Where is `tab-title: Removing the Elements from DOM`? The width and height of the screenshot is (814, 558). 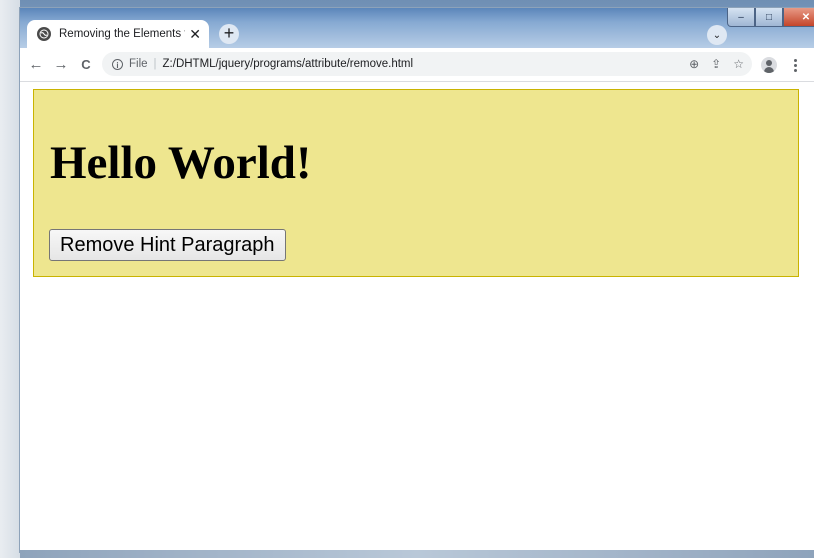 tab-title: Removing the Elements from DOM is located at coordinates (122, 34).